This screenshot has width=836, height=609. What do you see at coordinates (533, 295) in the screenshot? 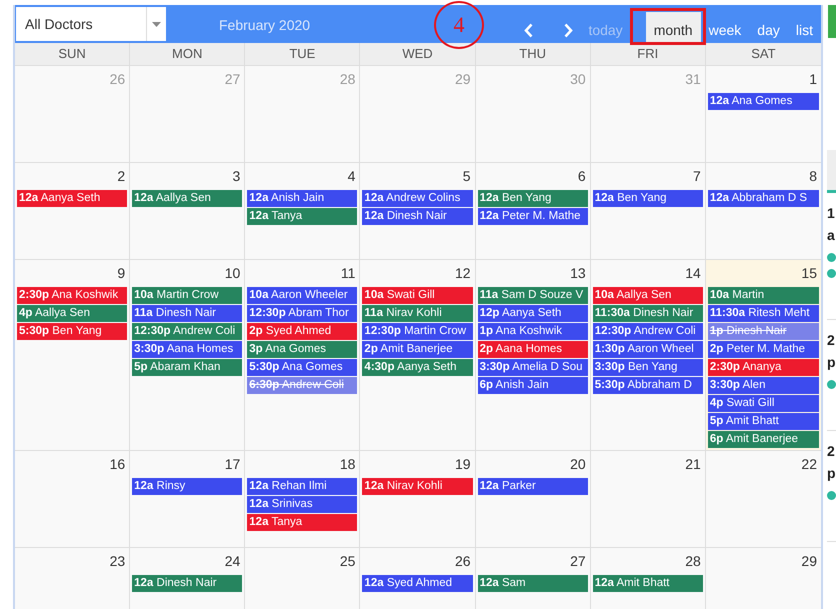
I see `calendar-event: 11a Sam D Souze V` at bounding box center [533, 295].